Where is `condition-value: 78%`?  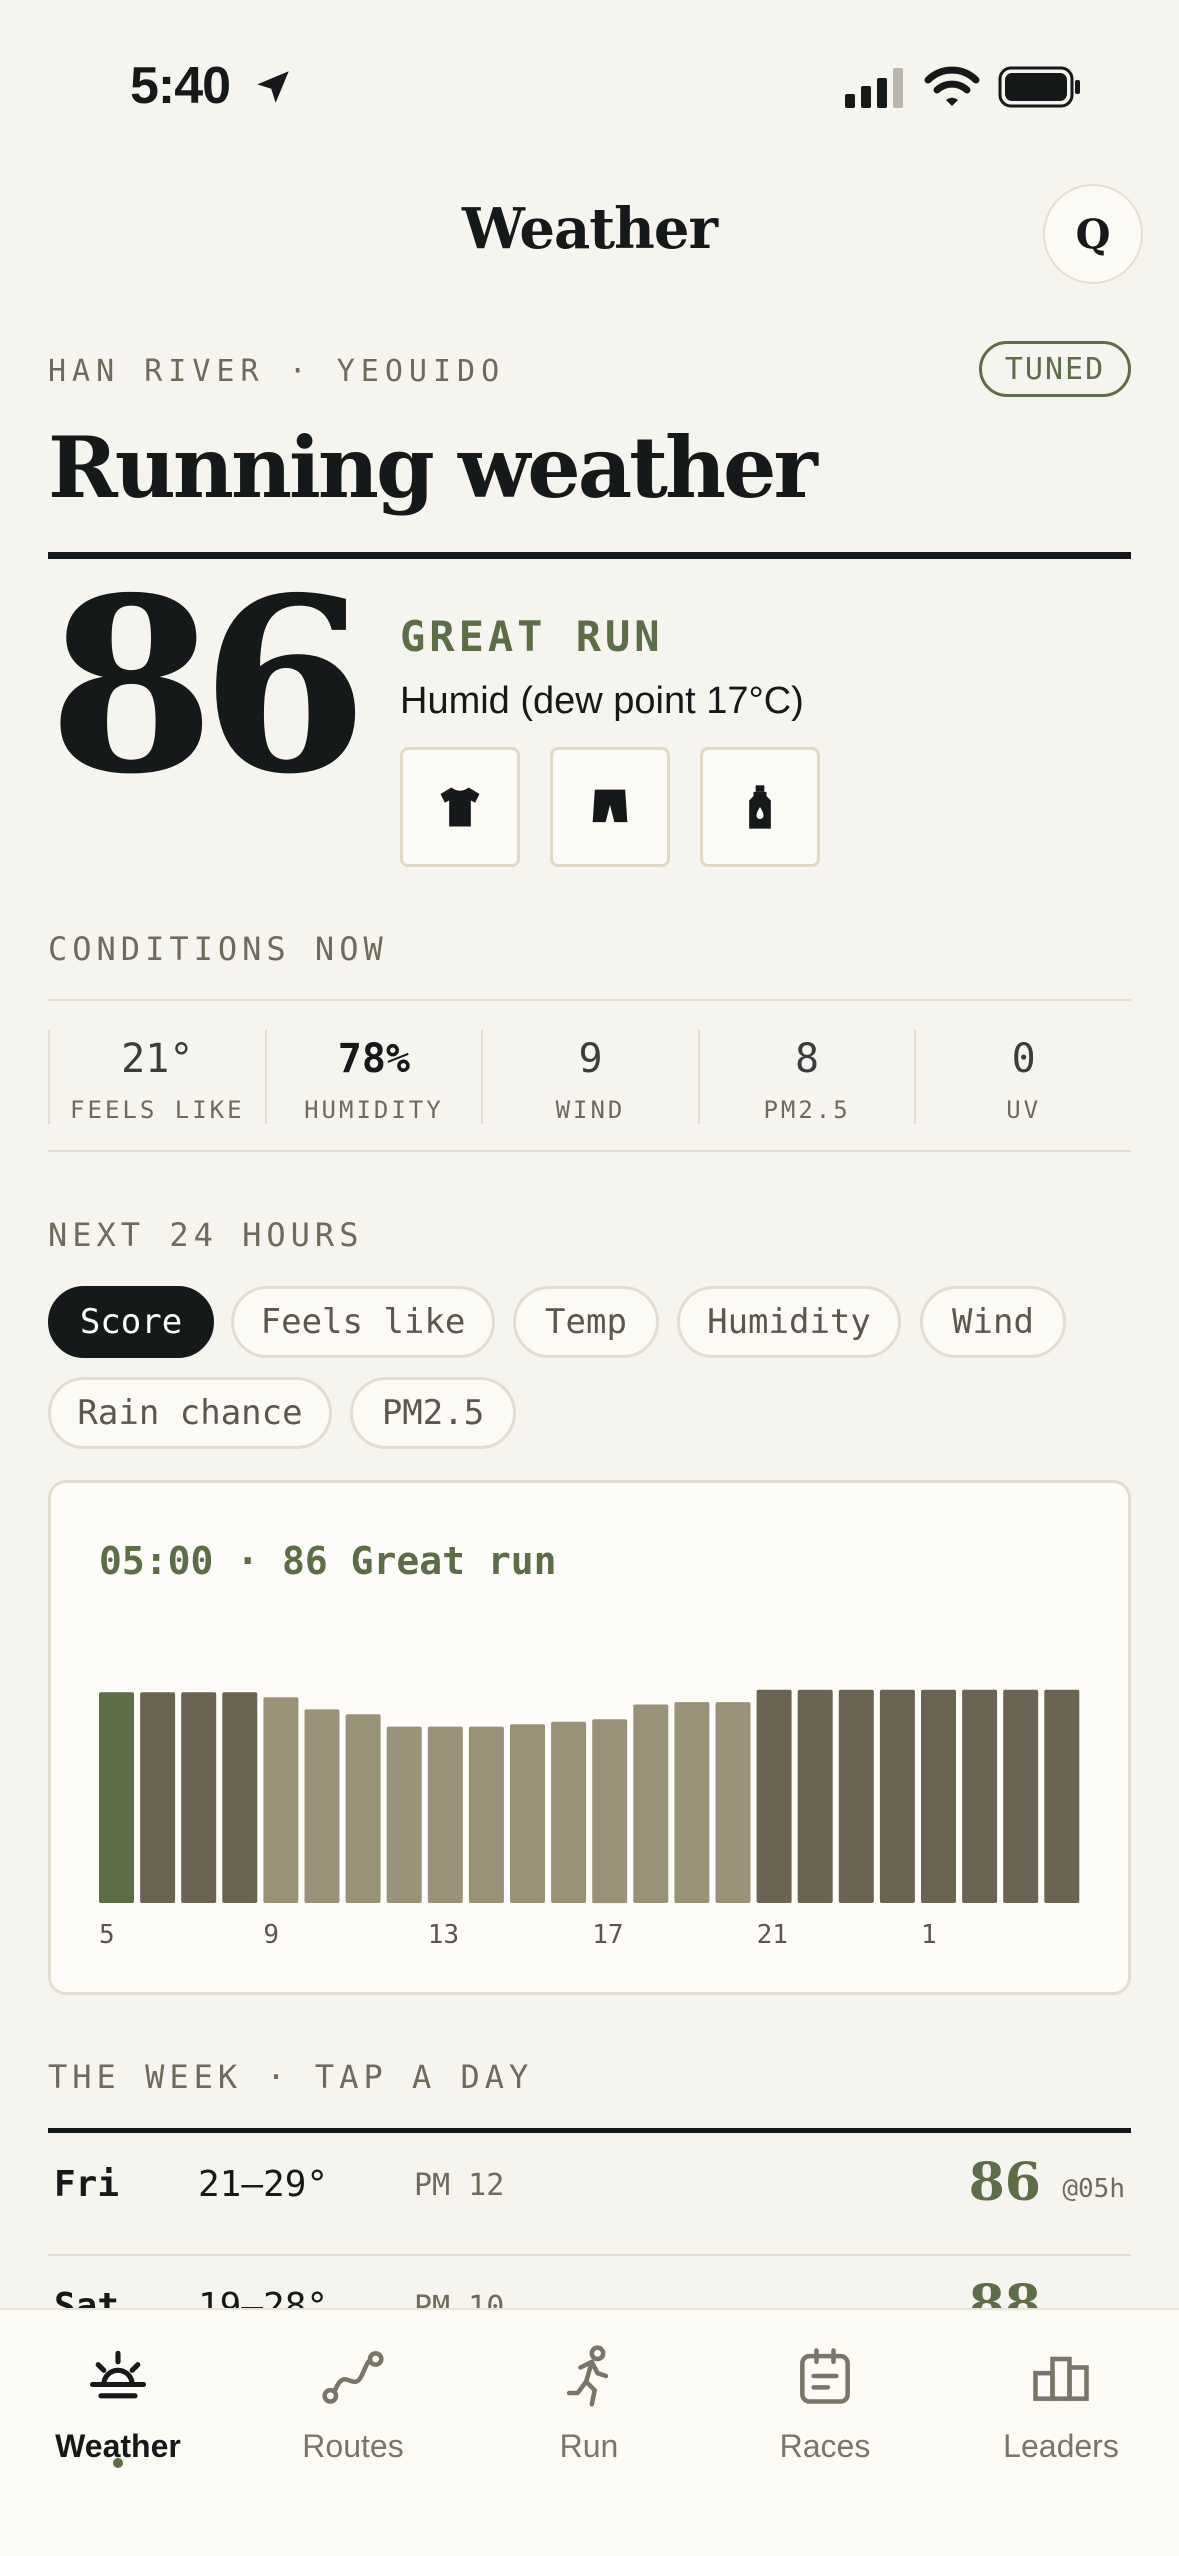 condition-value: 78% is located at coordinates (374, 1059).